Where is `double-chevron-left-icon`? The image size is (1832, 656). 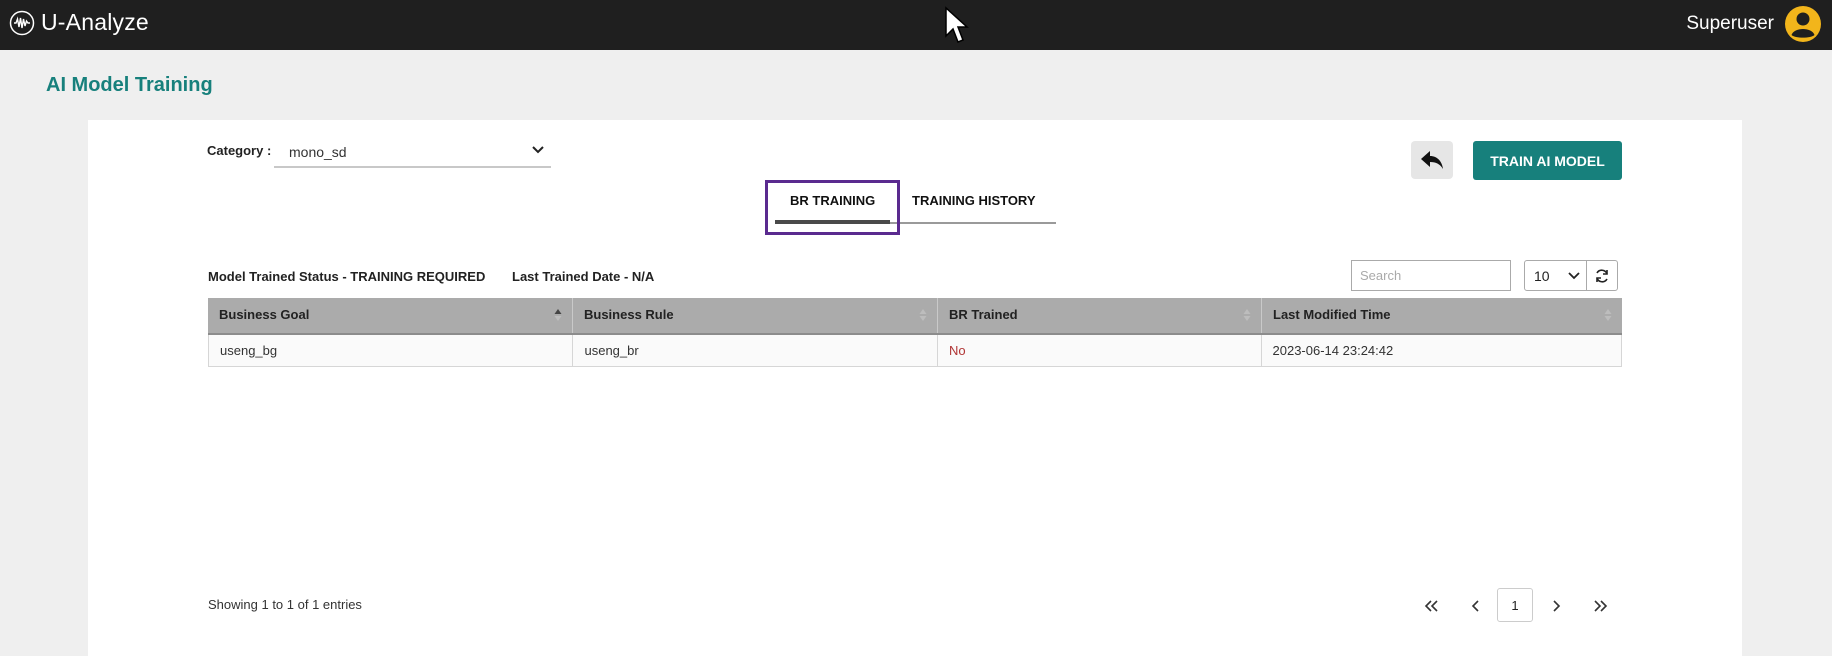
double-chevron-left-icon is located at coordinates (1431, 606).